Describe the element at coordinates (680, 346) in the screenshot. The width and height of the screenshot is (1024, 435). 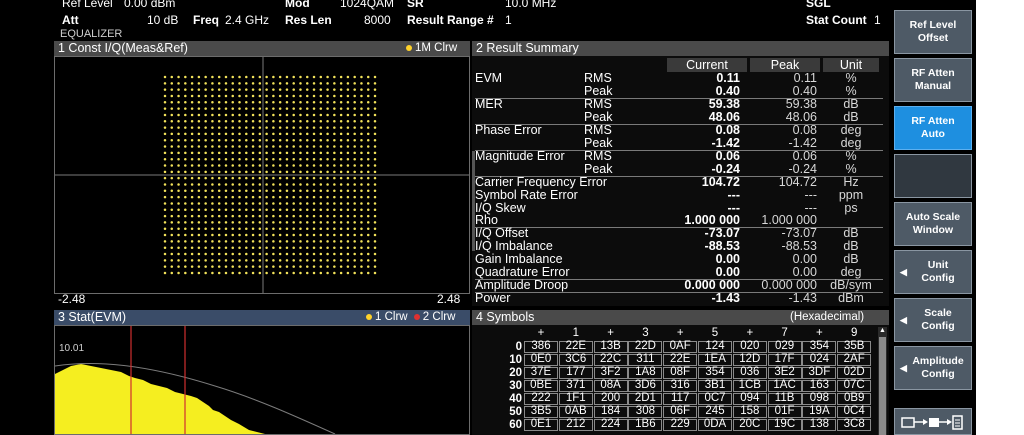
I see `symbol-value: 0AF` at that location.